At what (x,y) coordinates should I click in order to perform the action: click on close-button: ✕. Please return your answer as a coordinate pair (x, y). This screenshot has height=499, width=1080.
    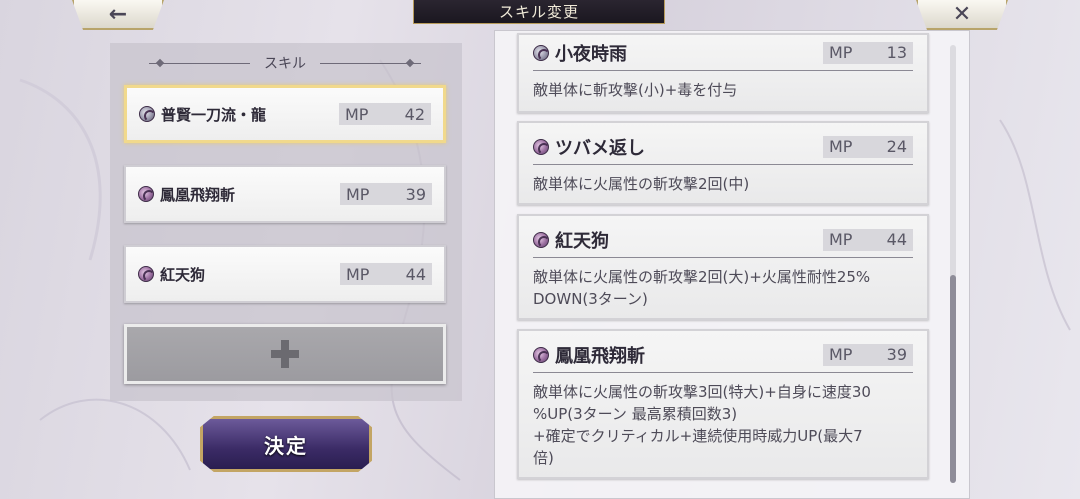
    Looking at the image, I should click on (962, 15).